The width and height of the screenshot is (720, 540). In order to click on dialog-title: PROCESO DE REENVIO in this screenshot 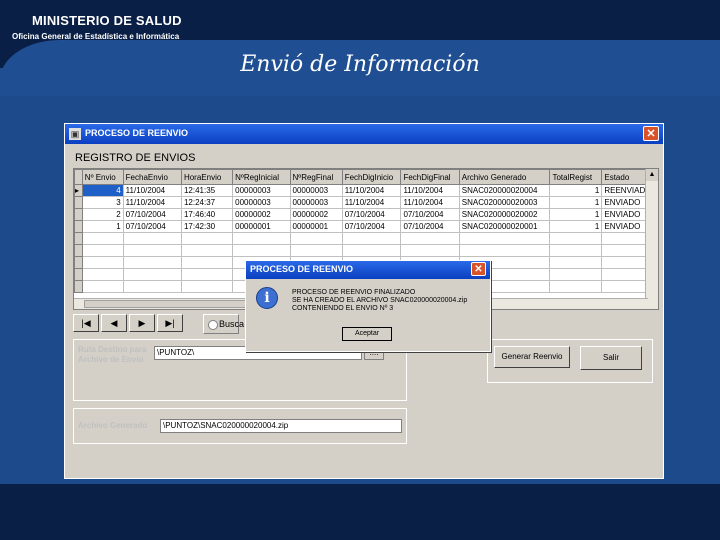, I will do `click(302, 269)`.